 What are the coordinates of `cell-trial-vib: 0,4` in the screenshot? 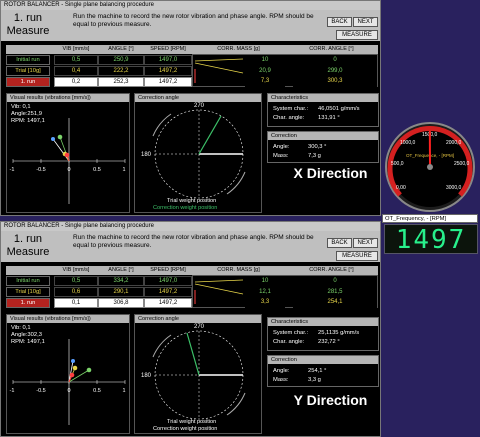 It's located at (76, 71).